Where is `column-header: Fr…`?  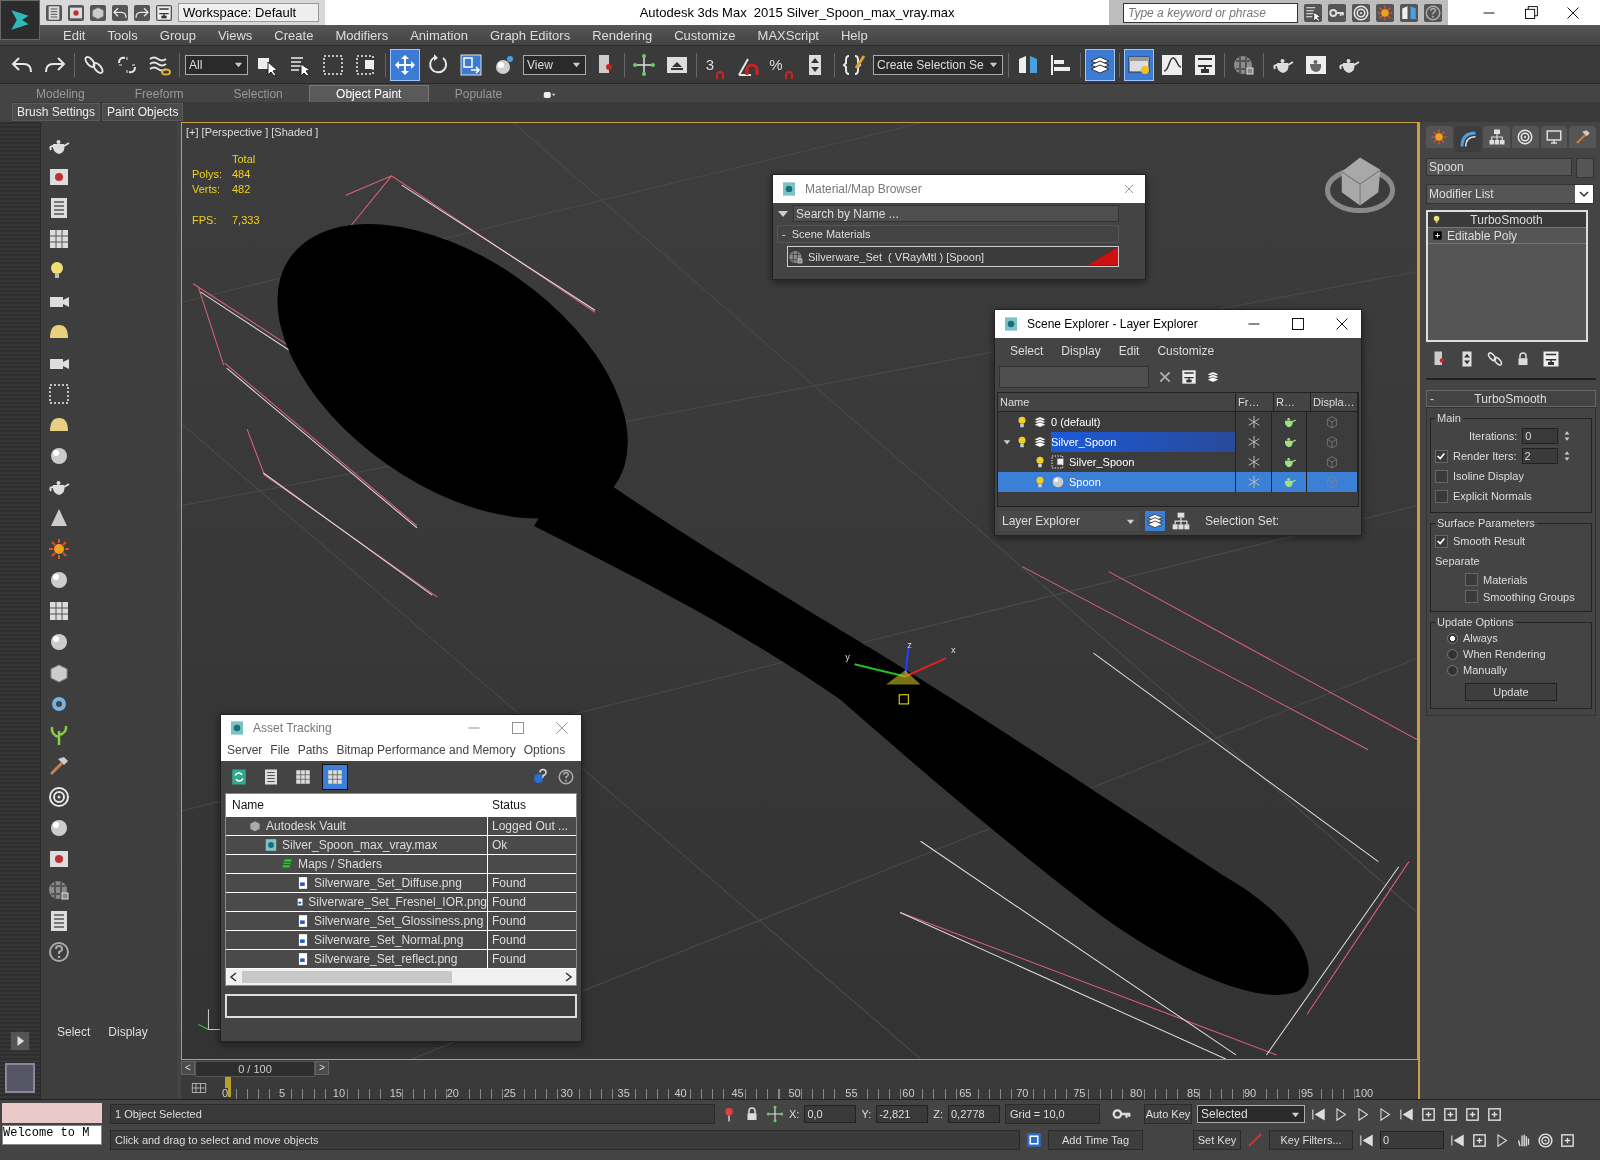
column-header: Fr… is located at coordinates (1255, 402).